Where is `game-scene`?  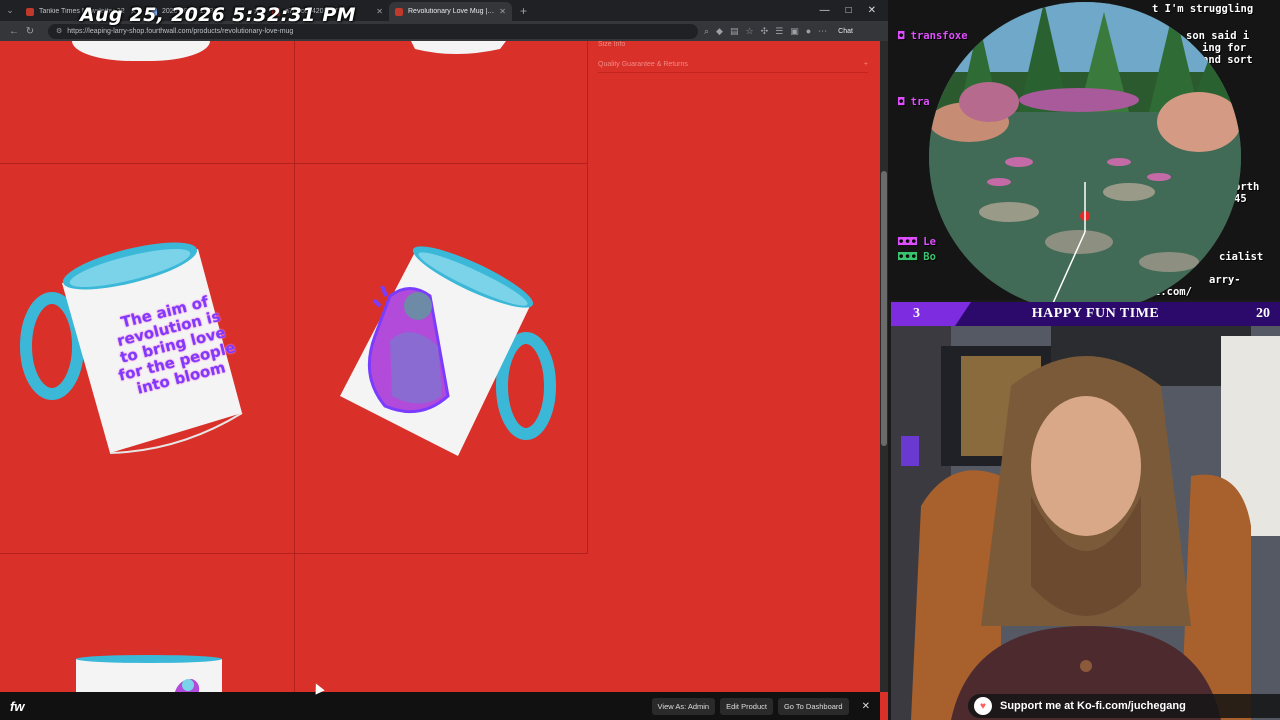
game-scene is located at coordinates (1085, 157).